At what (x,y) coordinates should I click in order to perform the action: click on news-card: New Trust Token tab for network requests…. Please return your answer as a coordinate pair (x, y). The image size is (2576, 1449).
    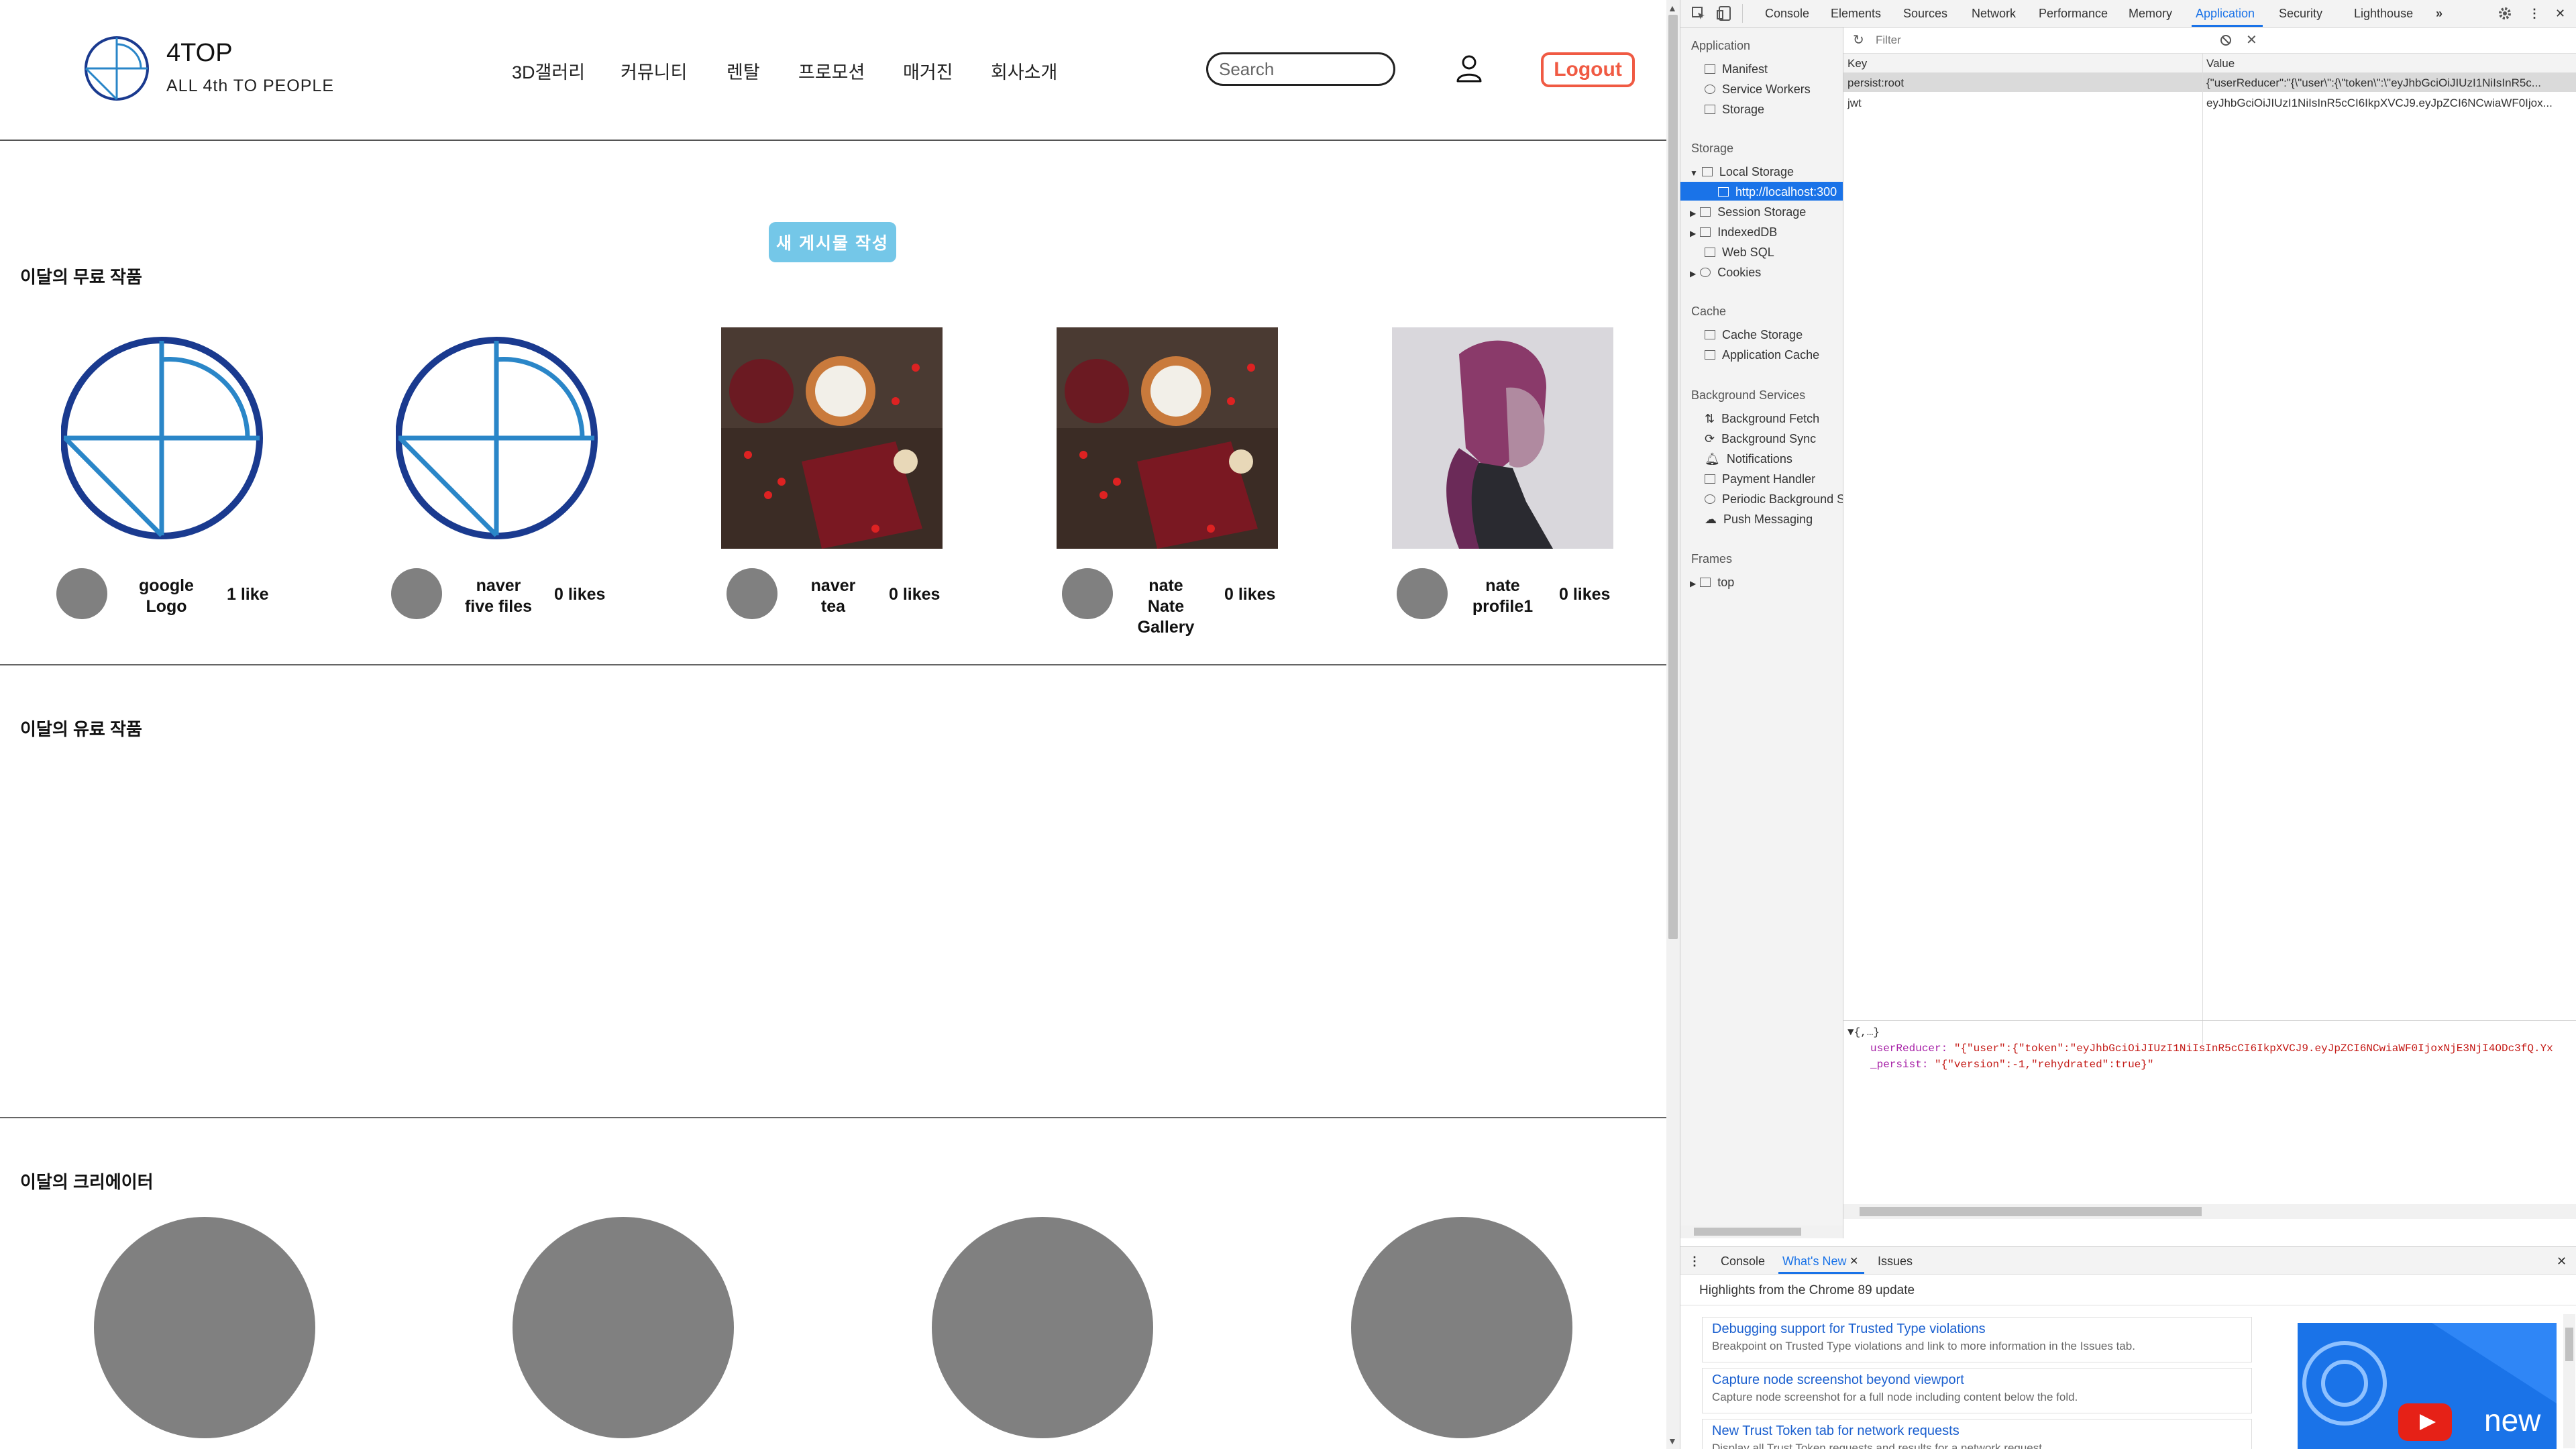
    Looking at the image, I should click on (1977, 1434).